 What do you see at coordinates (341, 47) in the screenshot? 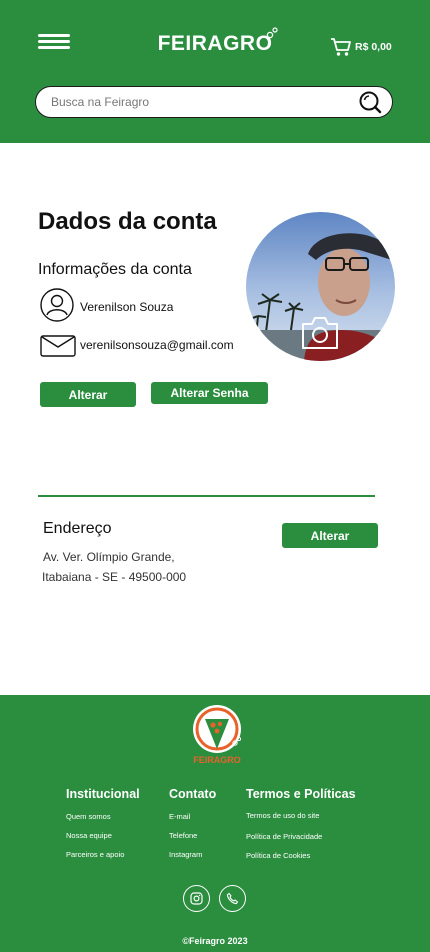
I see `cart-icon` at bounding box center [341, 47].